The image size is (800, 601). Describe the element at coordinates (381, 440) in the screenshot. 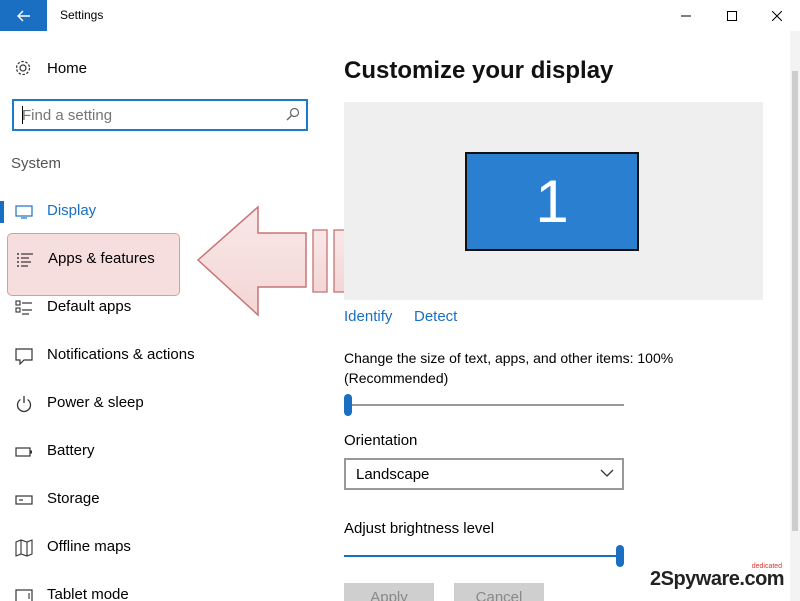

I see `orientation-label: Orientation` at that location.